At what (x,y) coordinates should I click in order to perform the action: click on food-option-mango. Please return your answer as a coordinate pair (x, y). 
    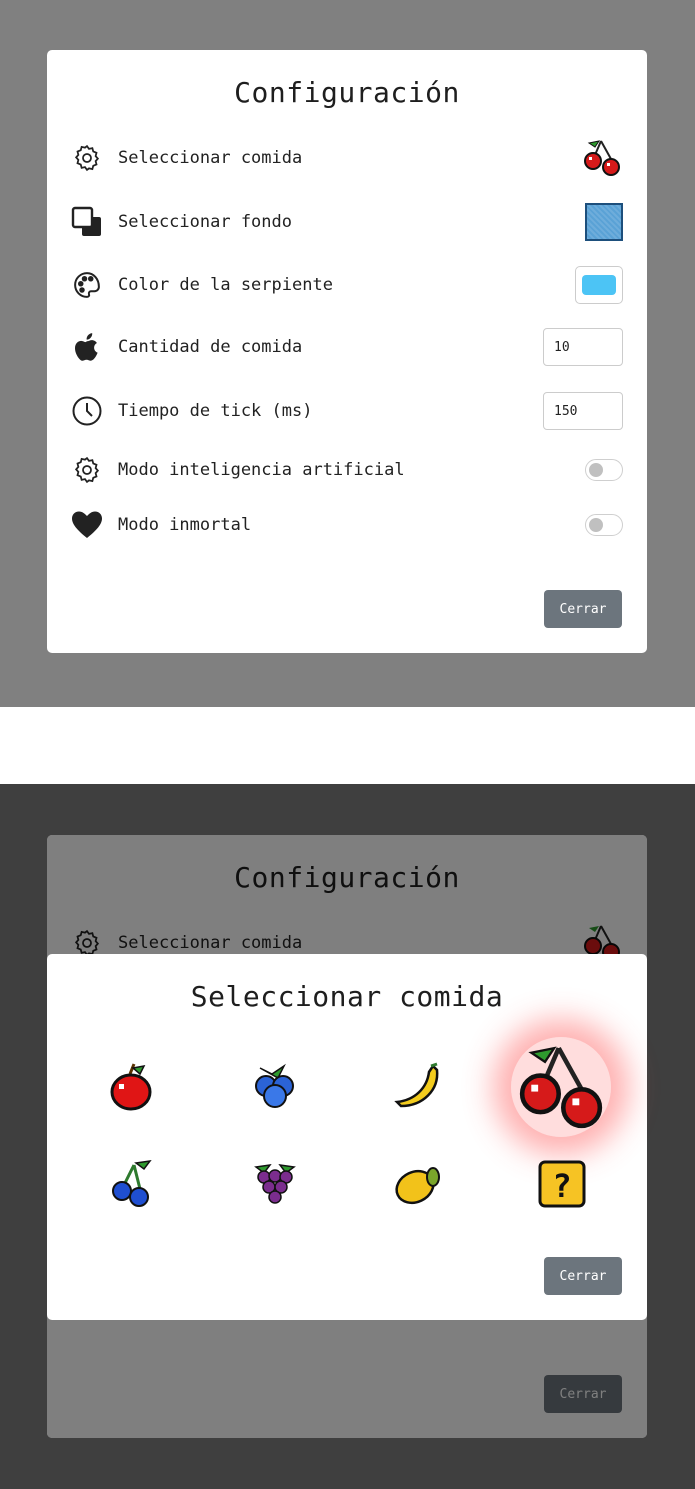
    Looking at the image, I should click on (418, 1184).